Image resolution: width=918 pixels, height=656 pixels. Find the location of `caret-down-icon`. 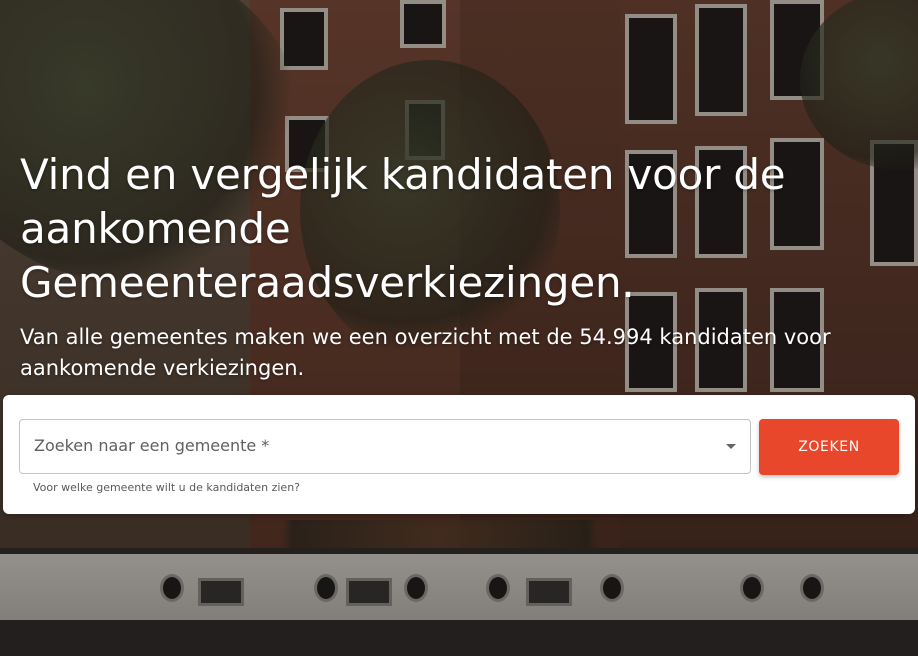

caret-down-icon is located at coordinates (731, 446).